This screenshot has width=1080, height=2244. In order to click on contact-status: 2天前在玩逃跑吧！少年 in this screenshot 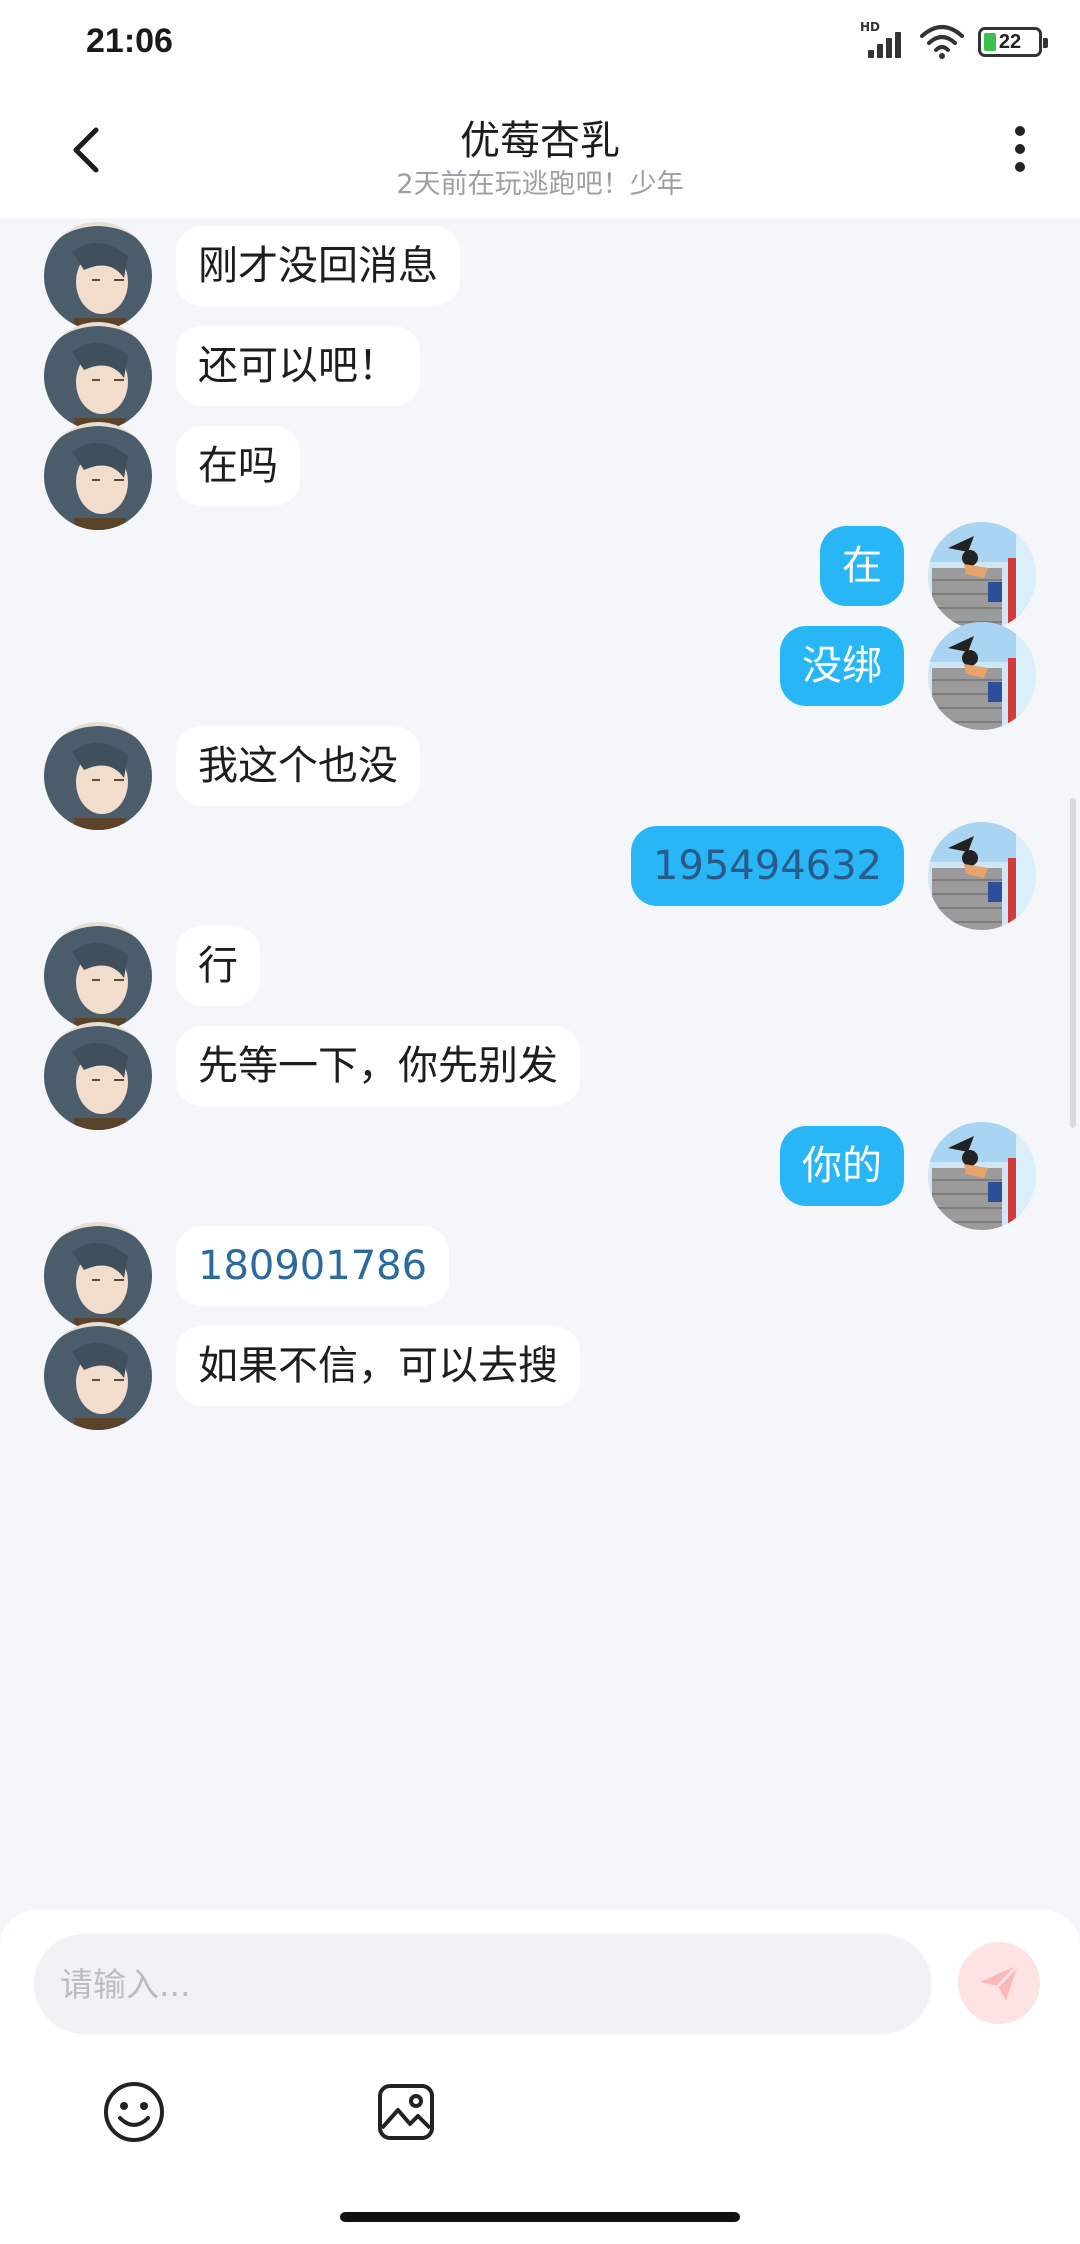, I will do `click(540, 184)`.